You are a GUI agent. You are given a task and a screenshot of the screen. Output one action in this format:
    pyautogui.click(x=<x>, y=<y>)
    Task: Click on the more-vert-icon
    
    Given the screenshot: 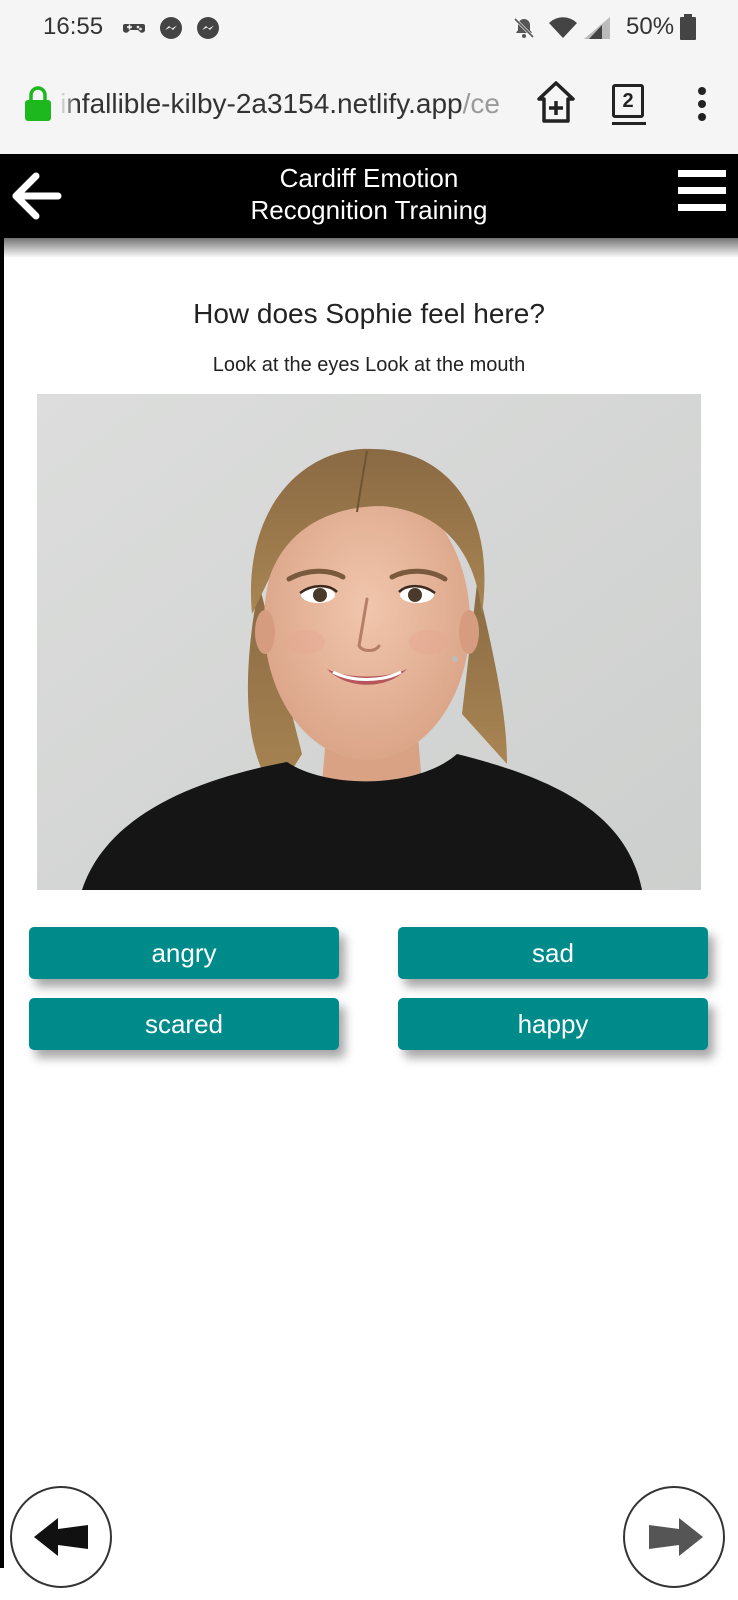 What is the action you would take?
    pyautogui.click(x=702, y=104)
    